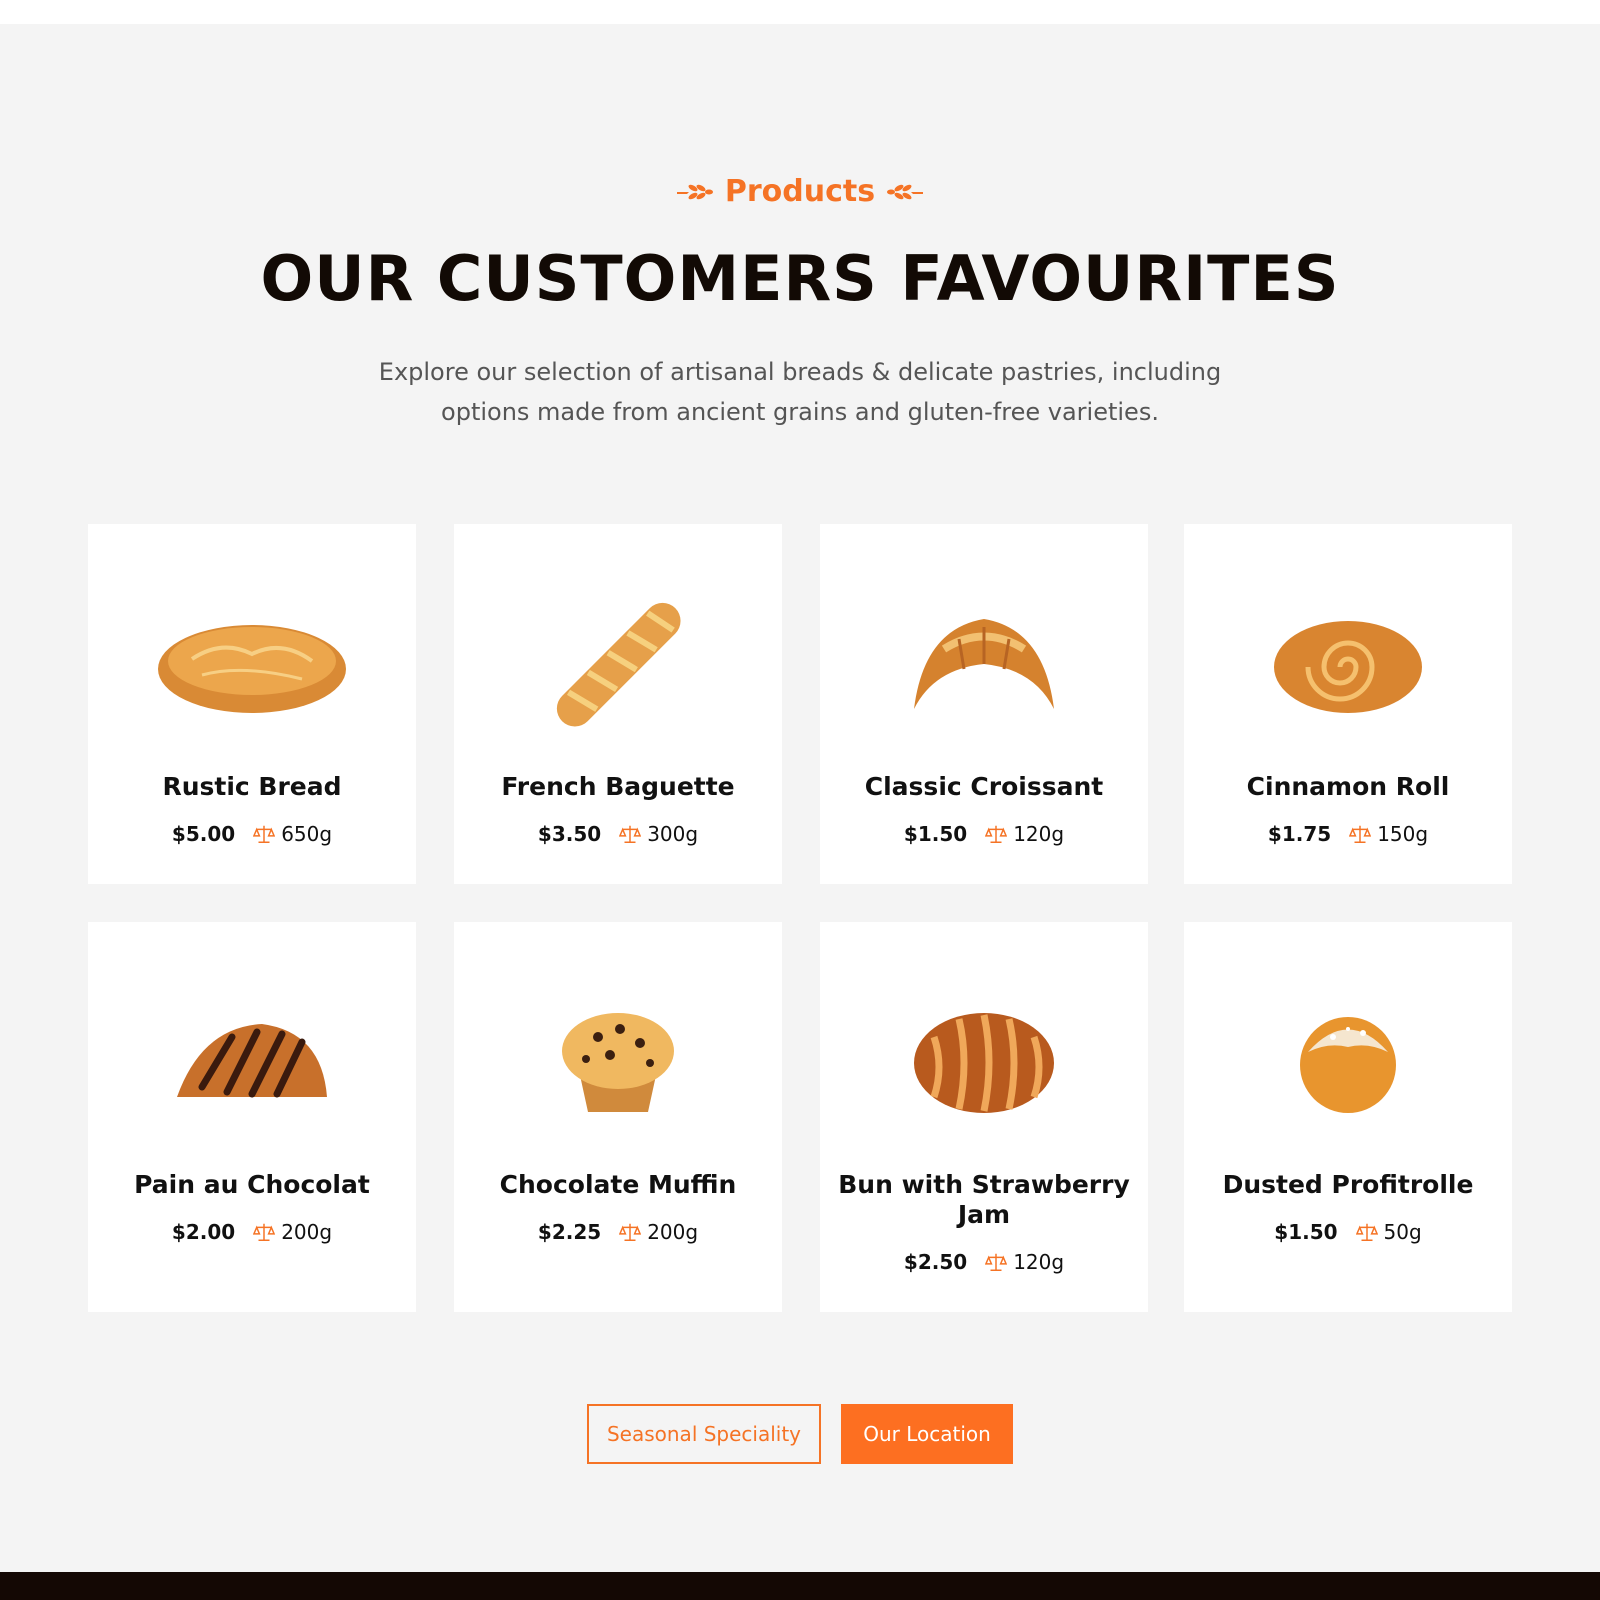  I want to click on product-card: Cinnamon Roll $1.75 150g, so click(1348, 704).